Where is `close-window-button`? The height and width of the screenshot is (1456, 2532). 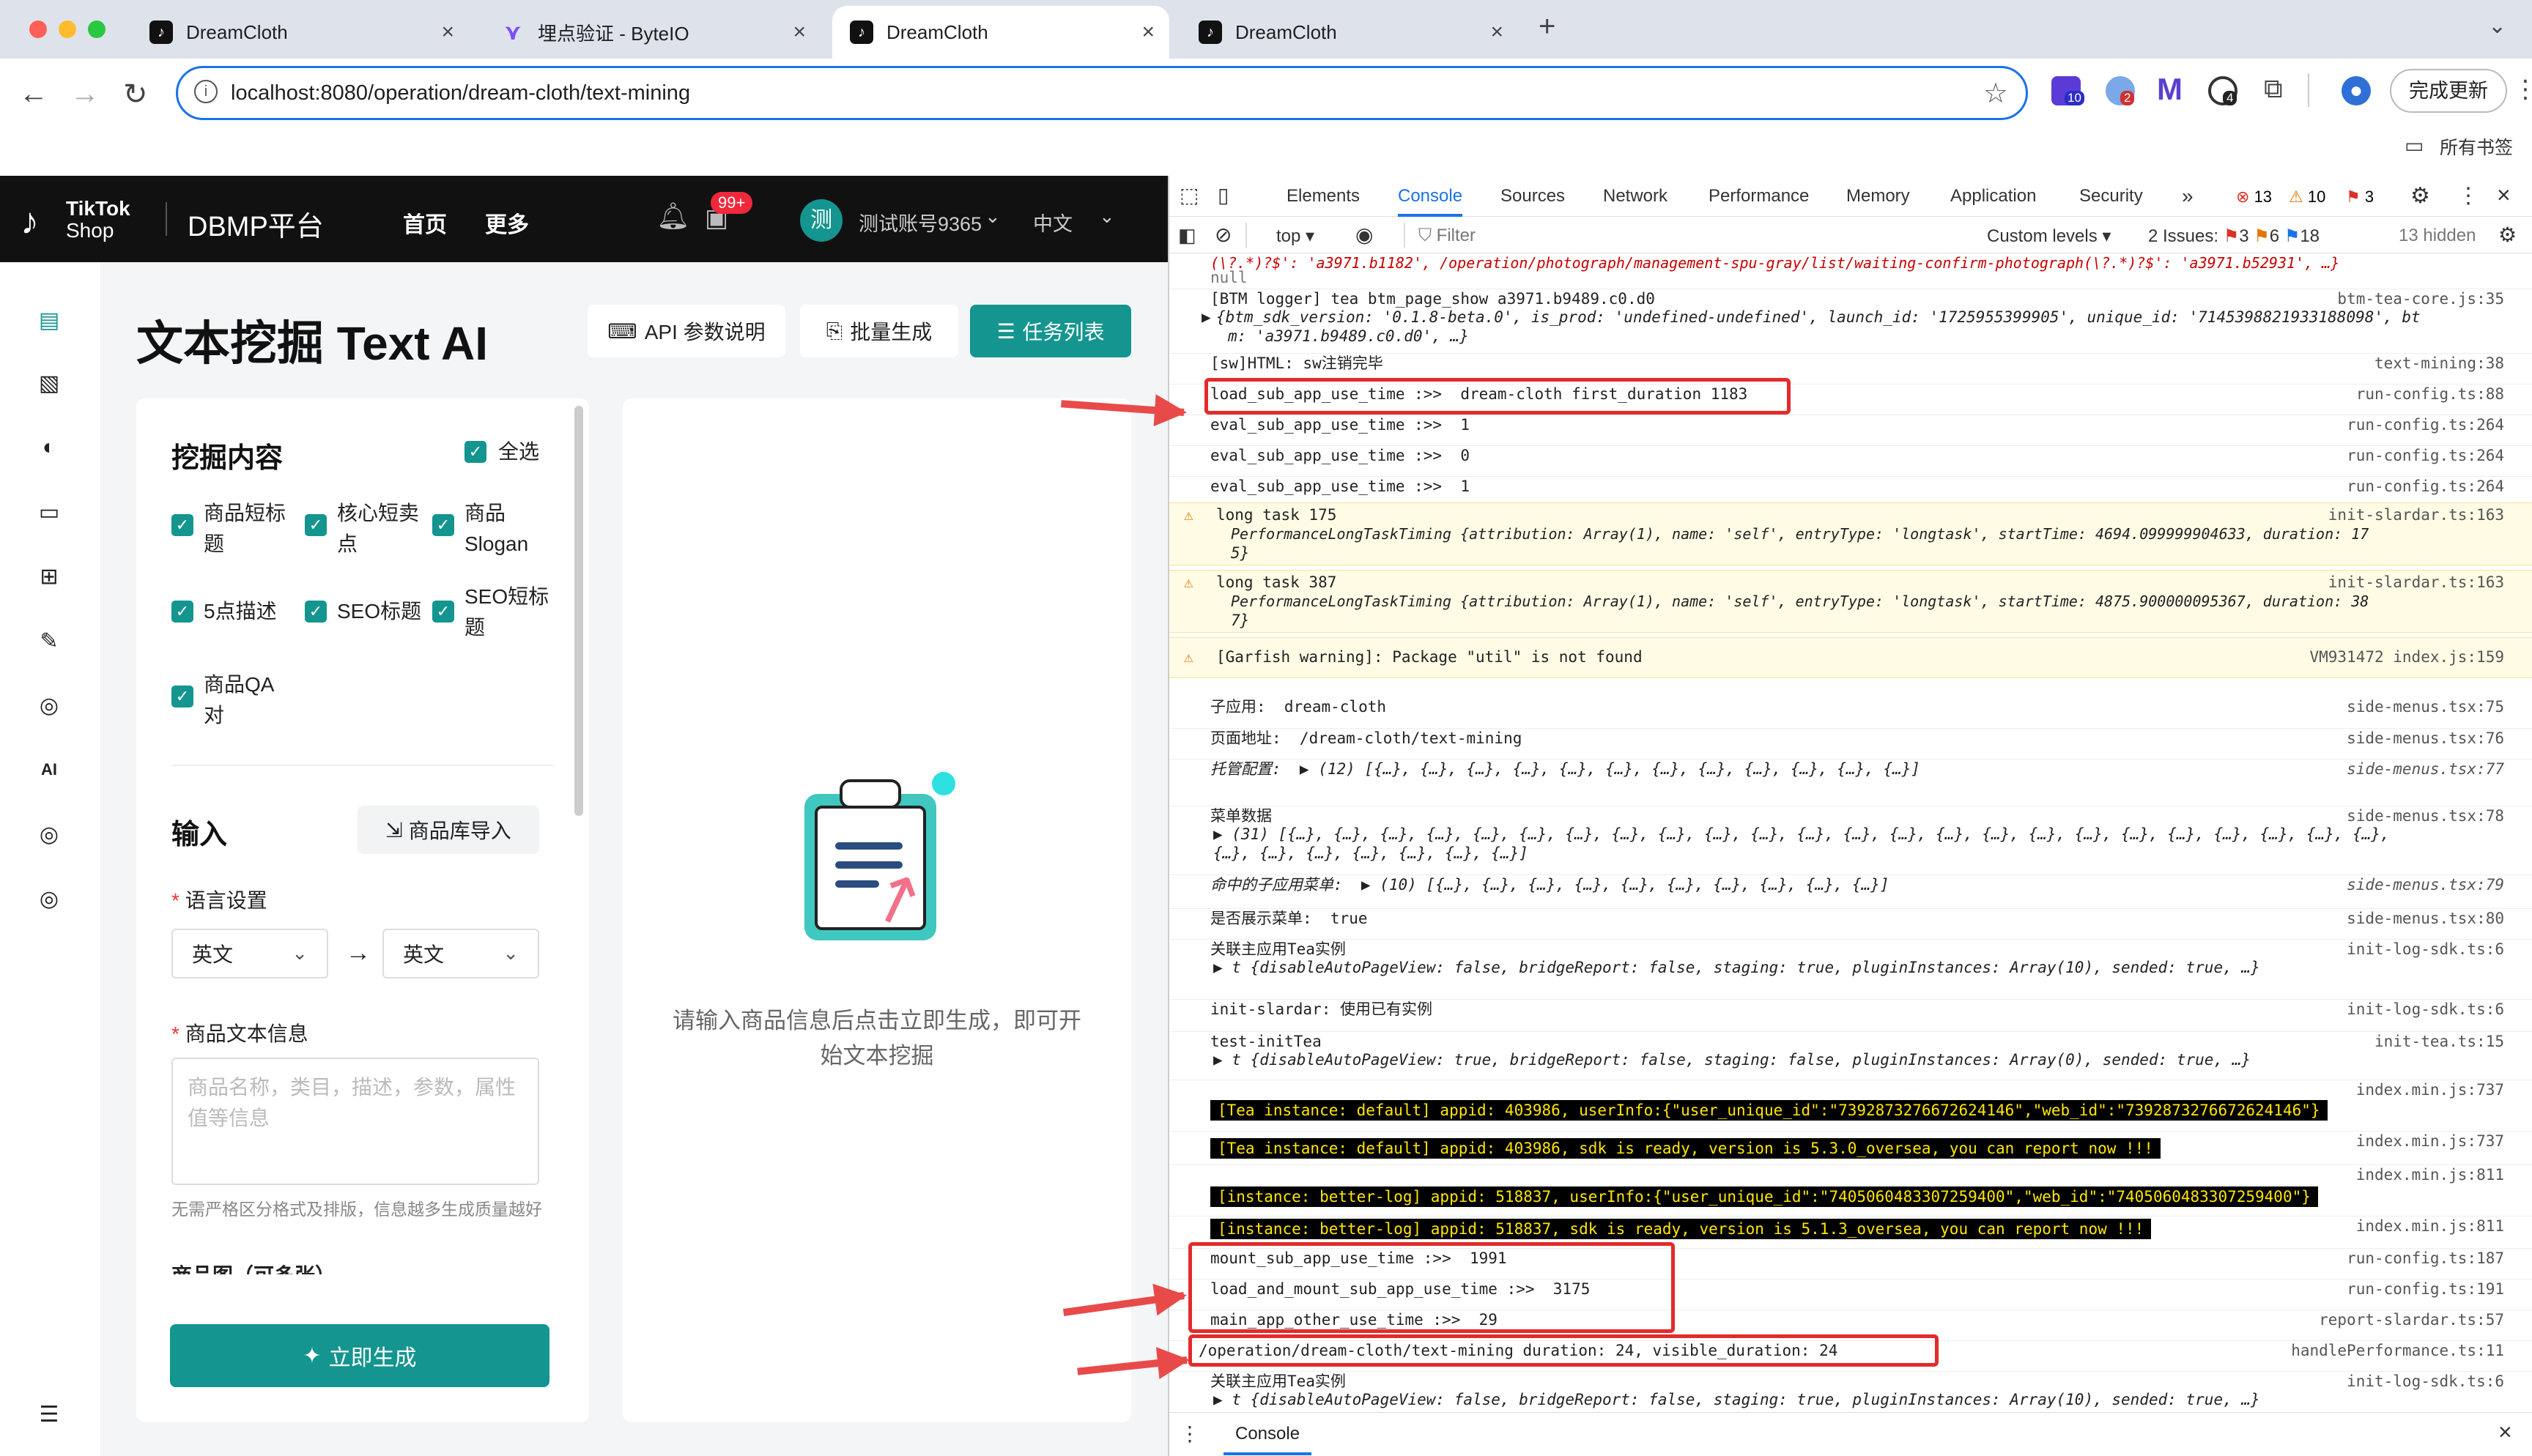
close-window-button is located at coordinates (38, 29).